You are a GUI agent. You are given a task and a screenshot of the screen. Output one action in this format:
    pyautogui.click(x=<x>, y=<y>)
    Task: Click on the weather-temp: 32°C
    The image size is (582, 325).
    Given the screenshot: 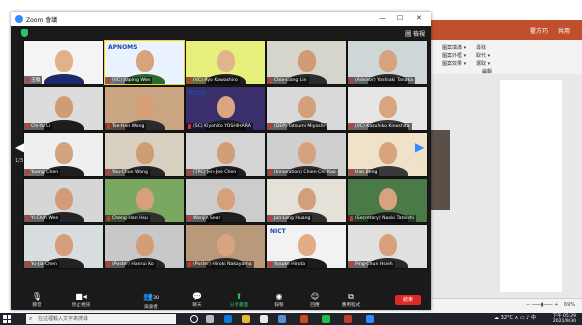 What is the action you would take?
    pyautogui.click(x=507, y=318)
    